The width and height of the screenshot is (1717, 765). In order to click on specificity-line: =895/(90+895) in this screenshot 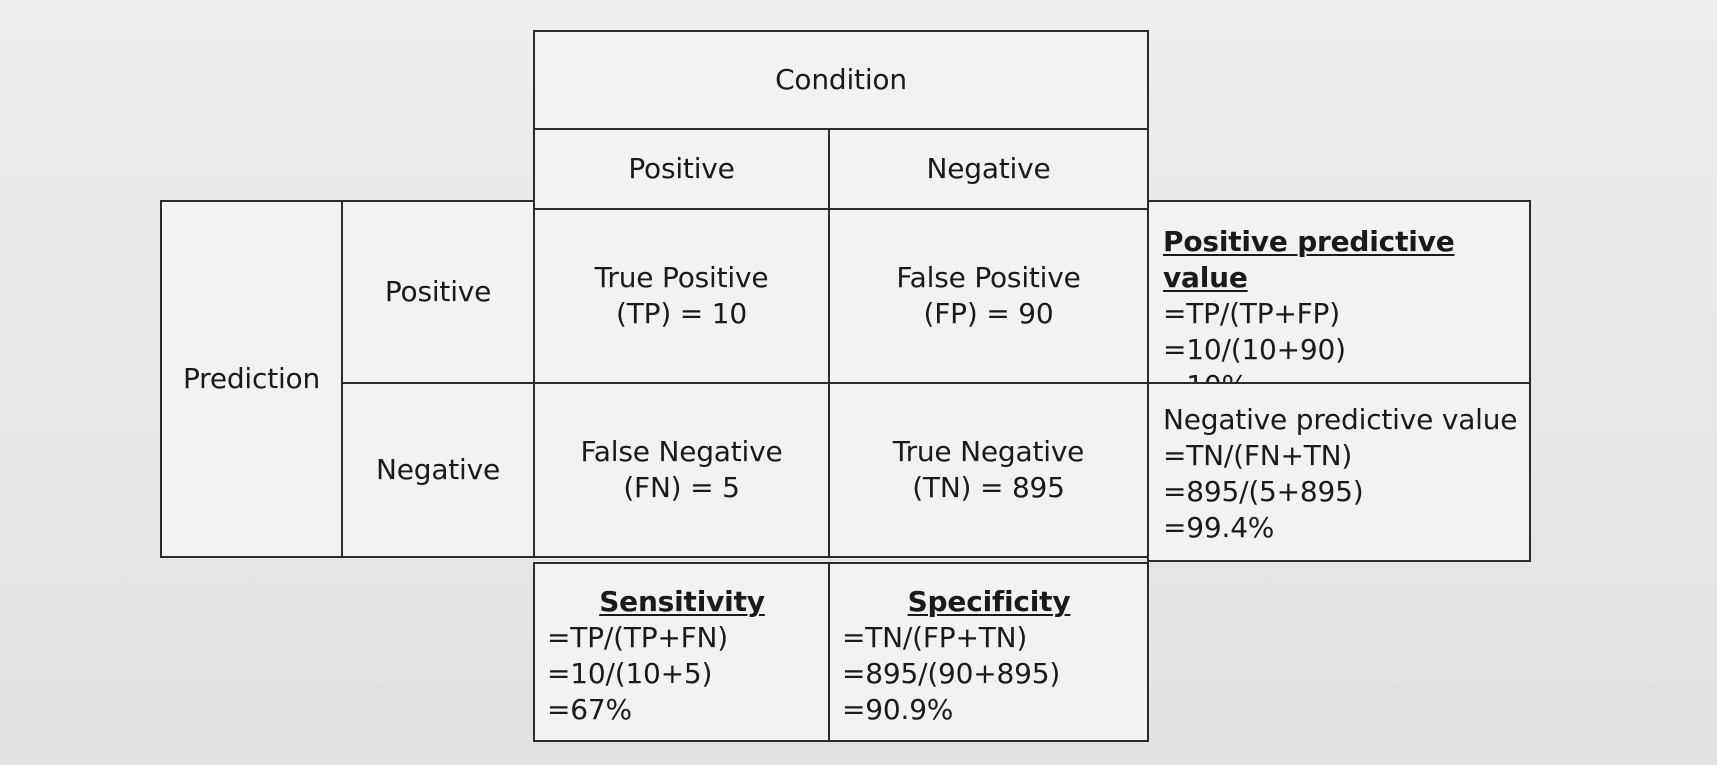, I will do `click(951, 673)`.